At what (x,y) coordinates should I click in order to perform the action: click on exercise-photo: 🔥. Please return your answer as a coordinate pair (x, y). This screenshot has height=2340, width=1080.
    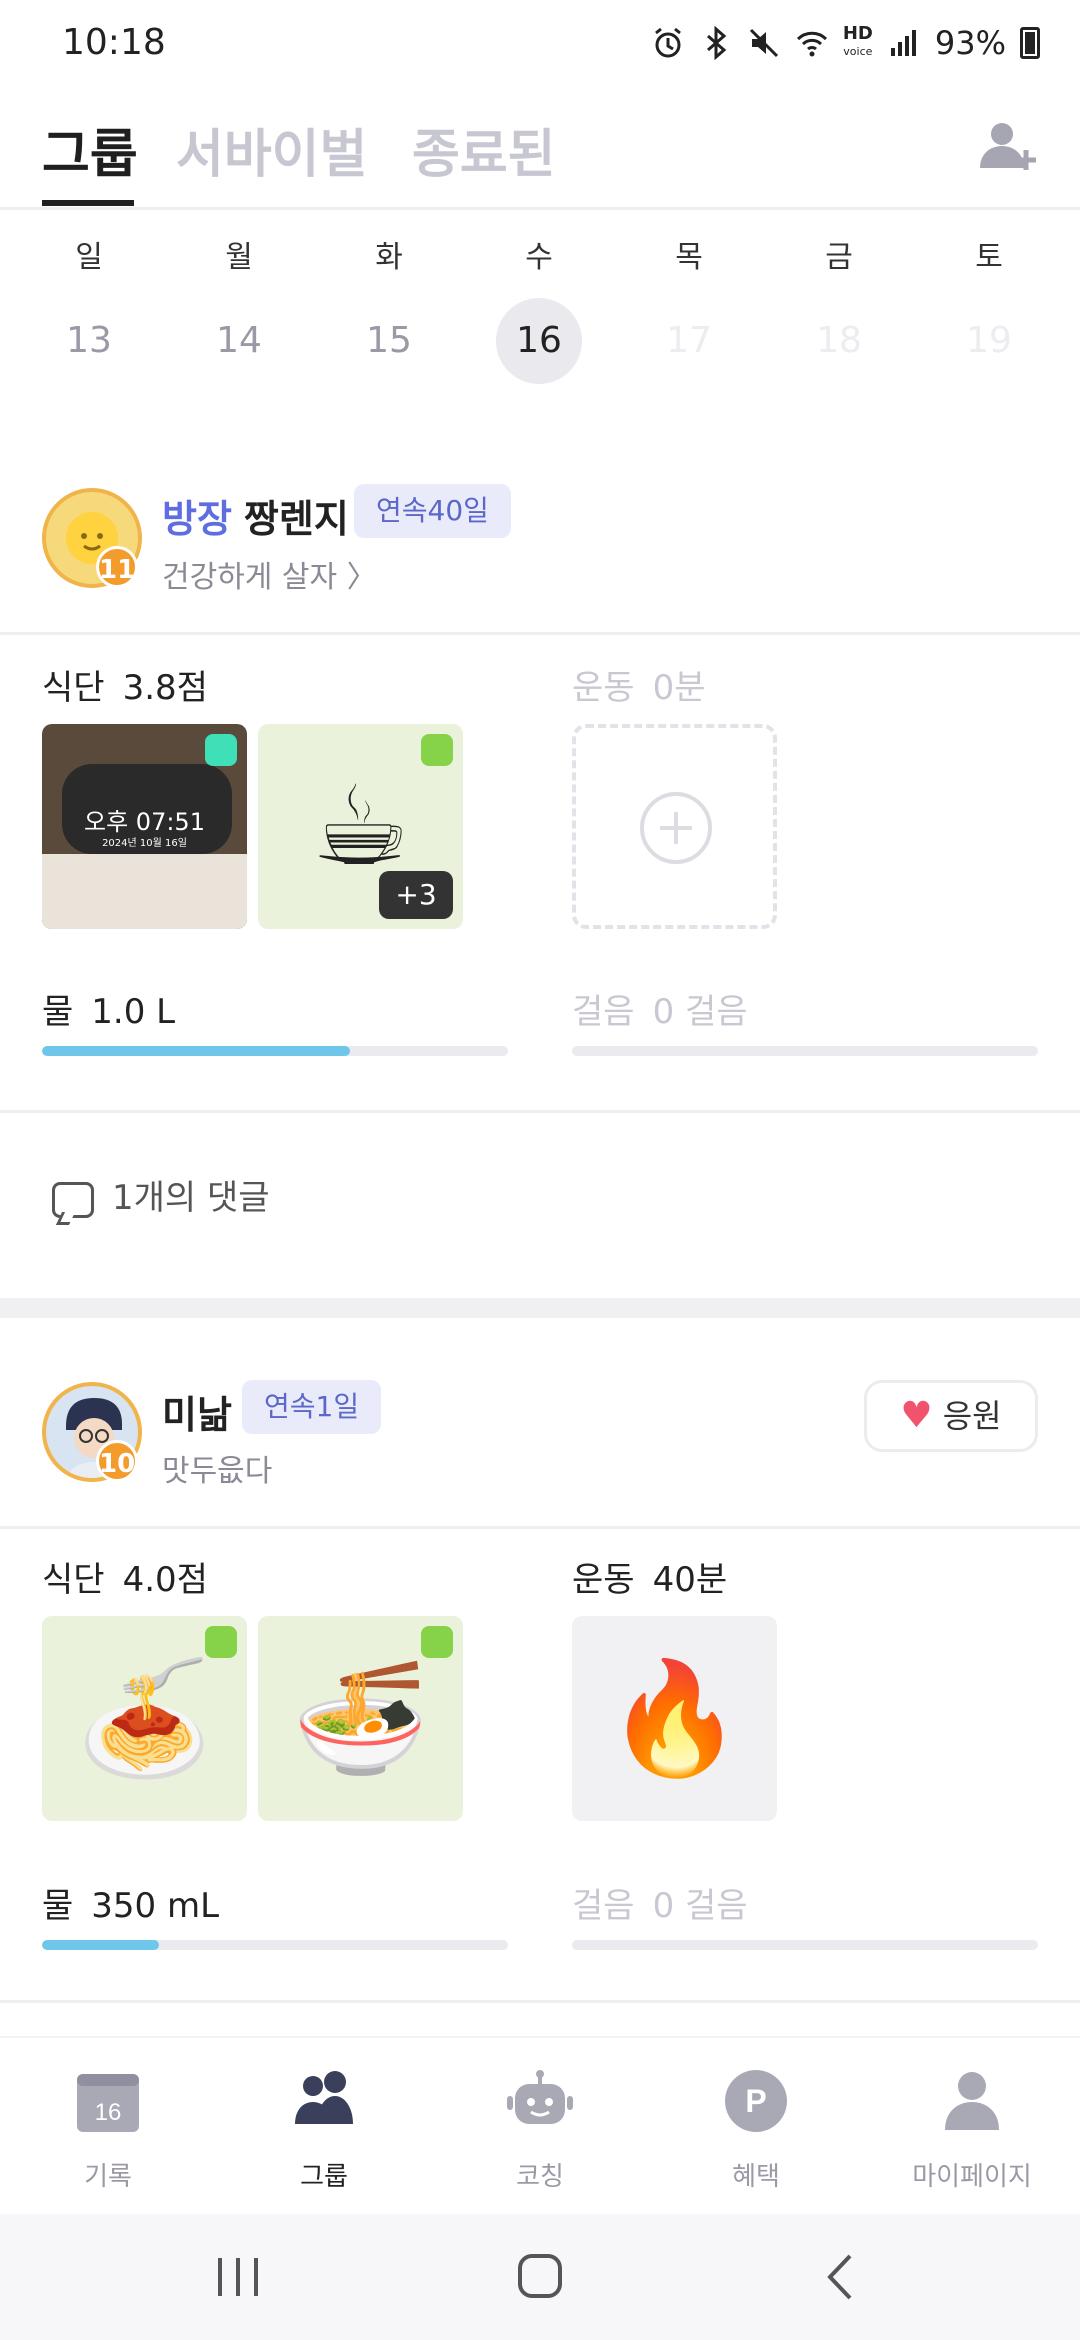
    Looking at the image, I should click on (674, 1718).